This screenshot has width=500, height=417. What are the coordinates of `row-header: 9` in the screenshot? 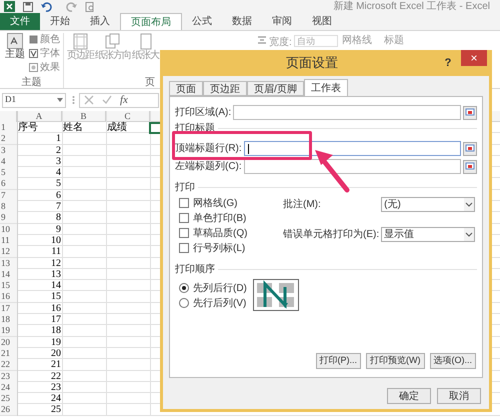 It's located at (8, 218).